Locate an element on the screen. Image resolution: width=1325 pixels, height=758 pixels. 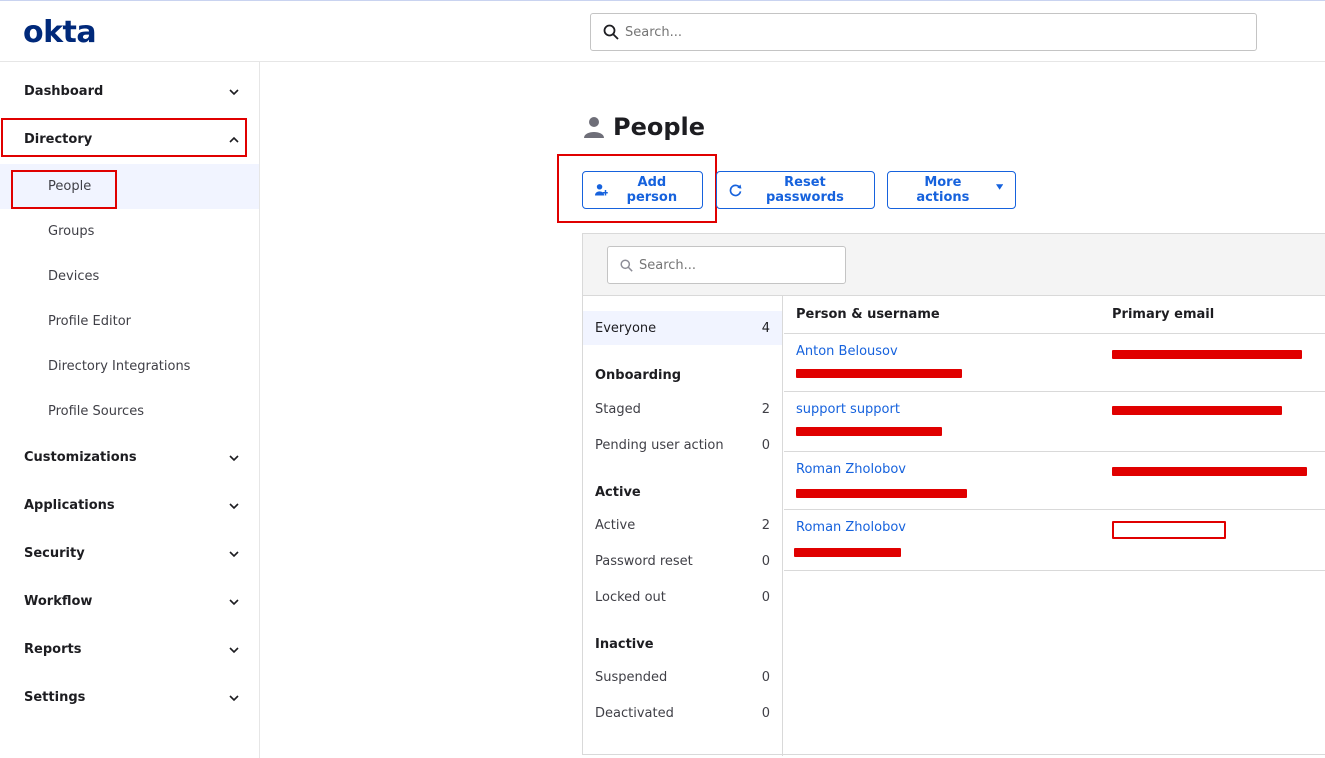
people-search is located at coordinates (726, 265).